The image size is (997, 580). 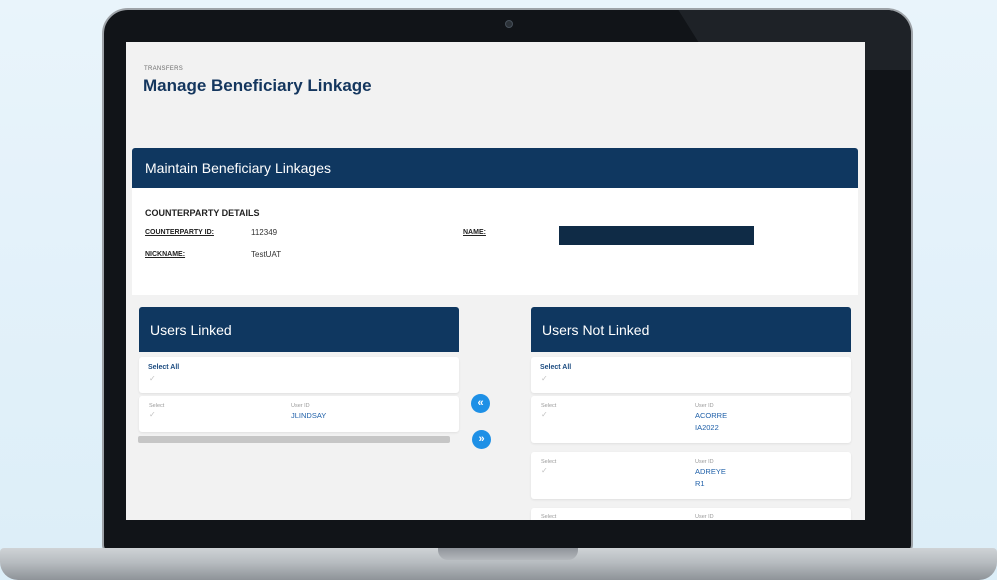 I want to click on linked-select-all: Select All, so click(x=163, y=367).